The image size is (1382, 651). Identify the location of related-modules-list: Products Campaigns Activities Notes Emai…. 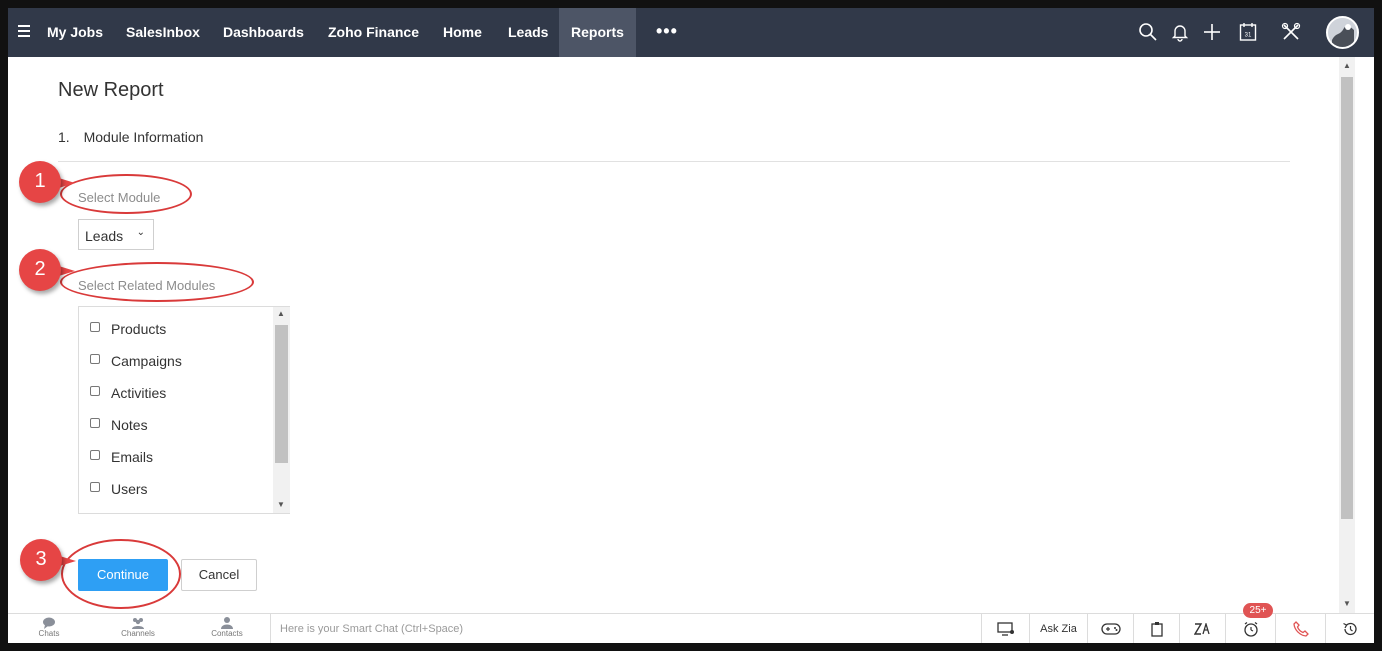
(184, 410).